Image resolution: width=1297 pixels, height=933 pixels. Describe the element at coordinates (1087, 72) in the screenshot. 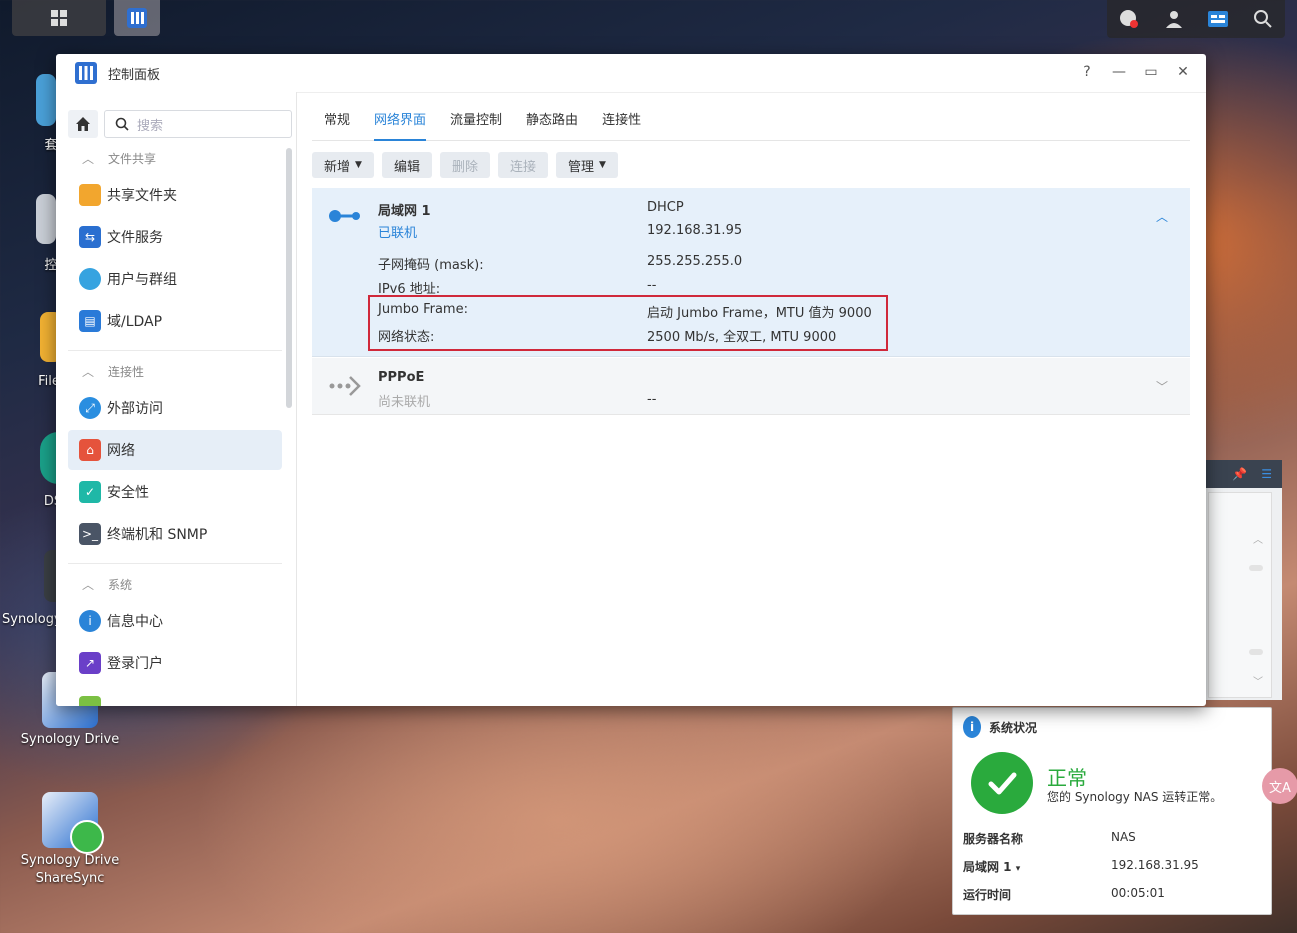

I see `help-button: ?` at that location.